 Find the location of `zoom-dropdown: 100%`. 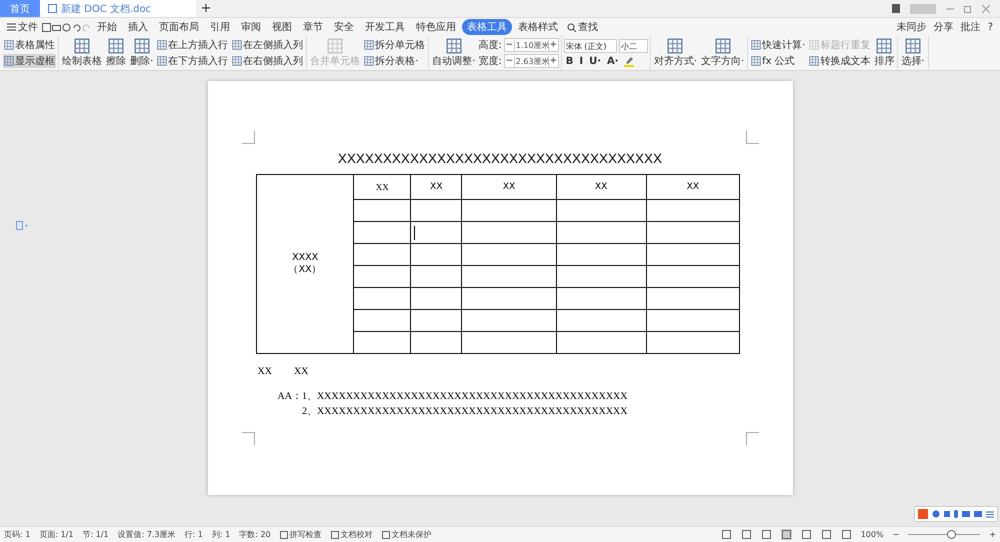

zoom-dropdown: 100% is located at coordinates (872, 534).